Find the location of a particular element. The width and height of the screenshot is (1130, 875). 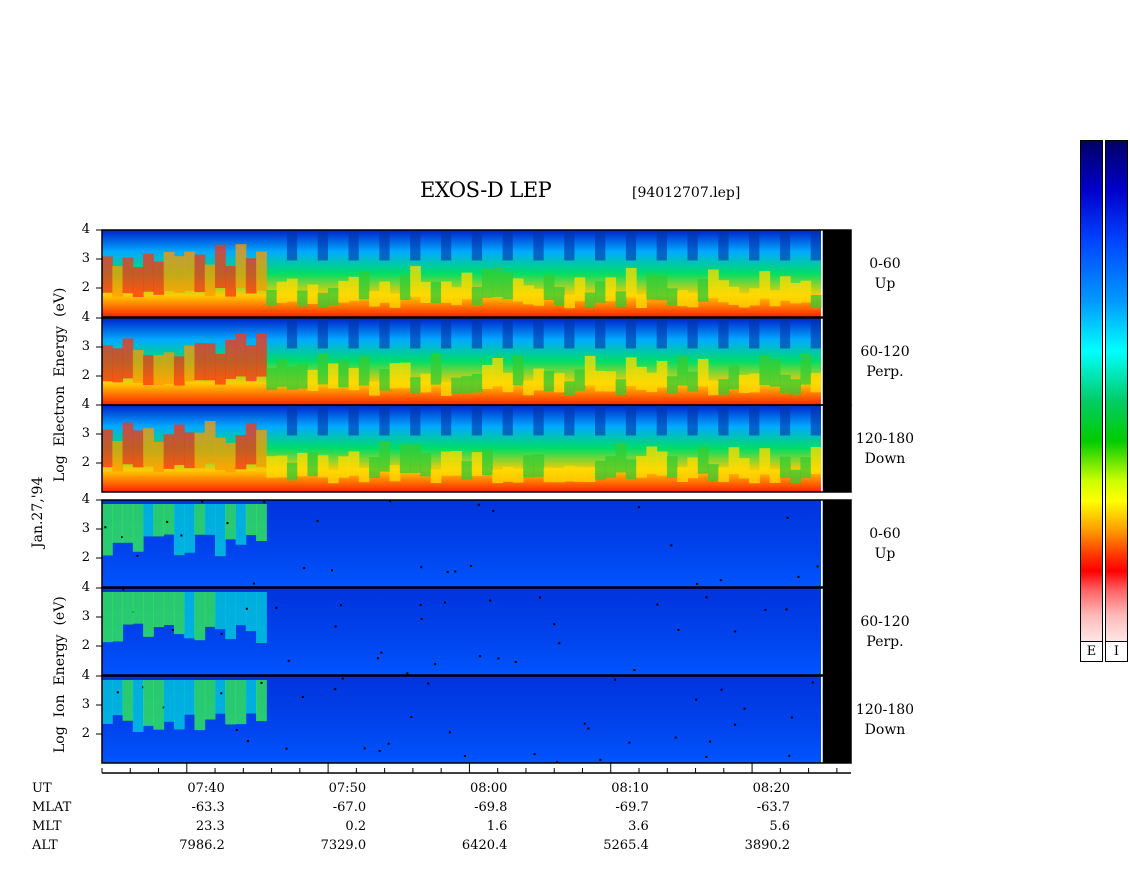

channel-direction: Down is located at coordinates (885, 729).